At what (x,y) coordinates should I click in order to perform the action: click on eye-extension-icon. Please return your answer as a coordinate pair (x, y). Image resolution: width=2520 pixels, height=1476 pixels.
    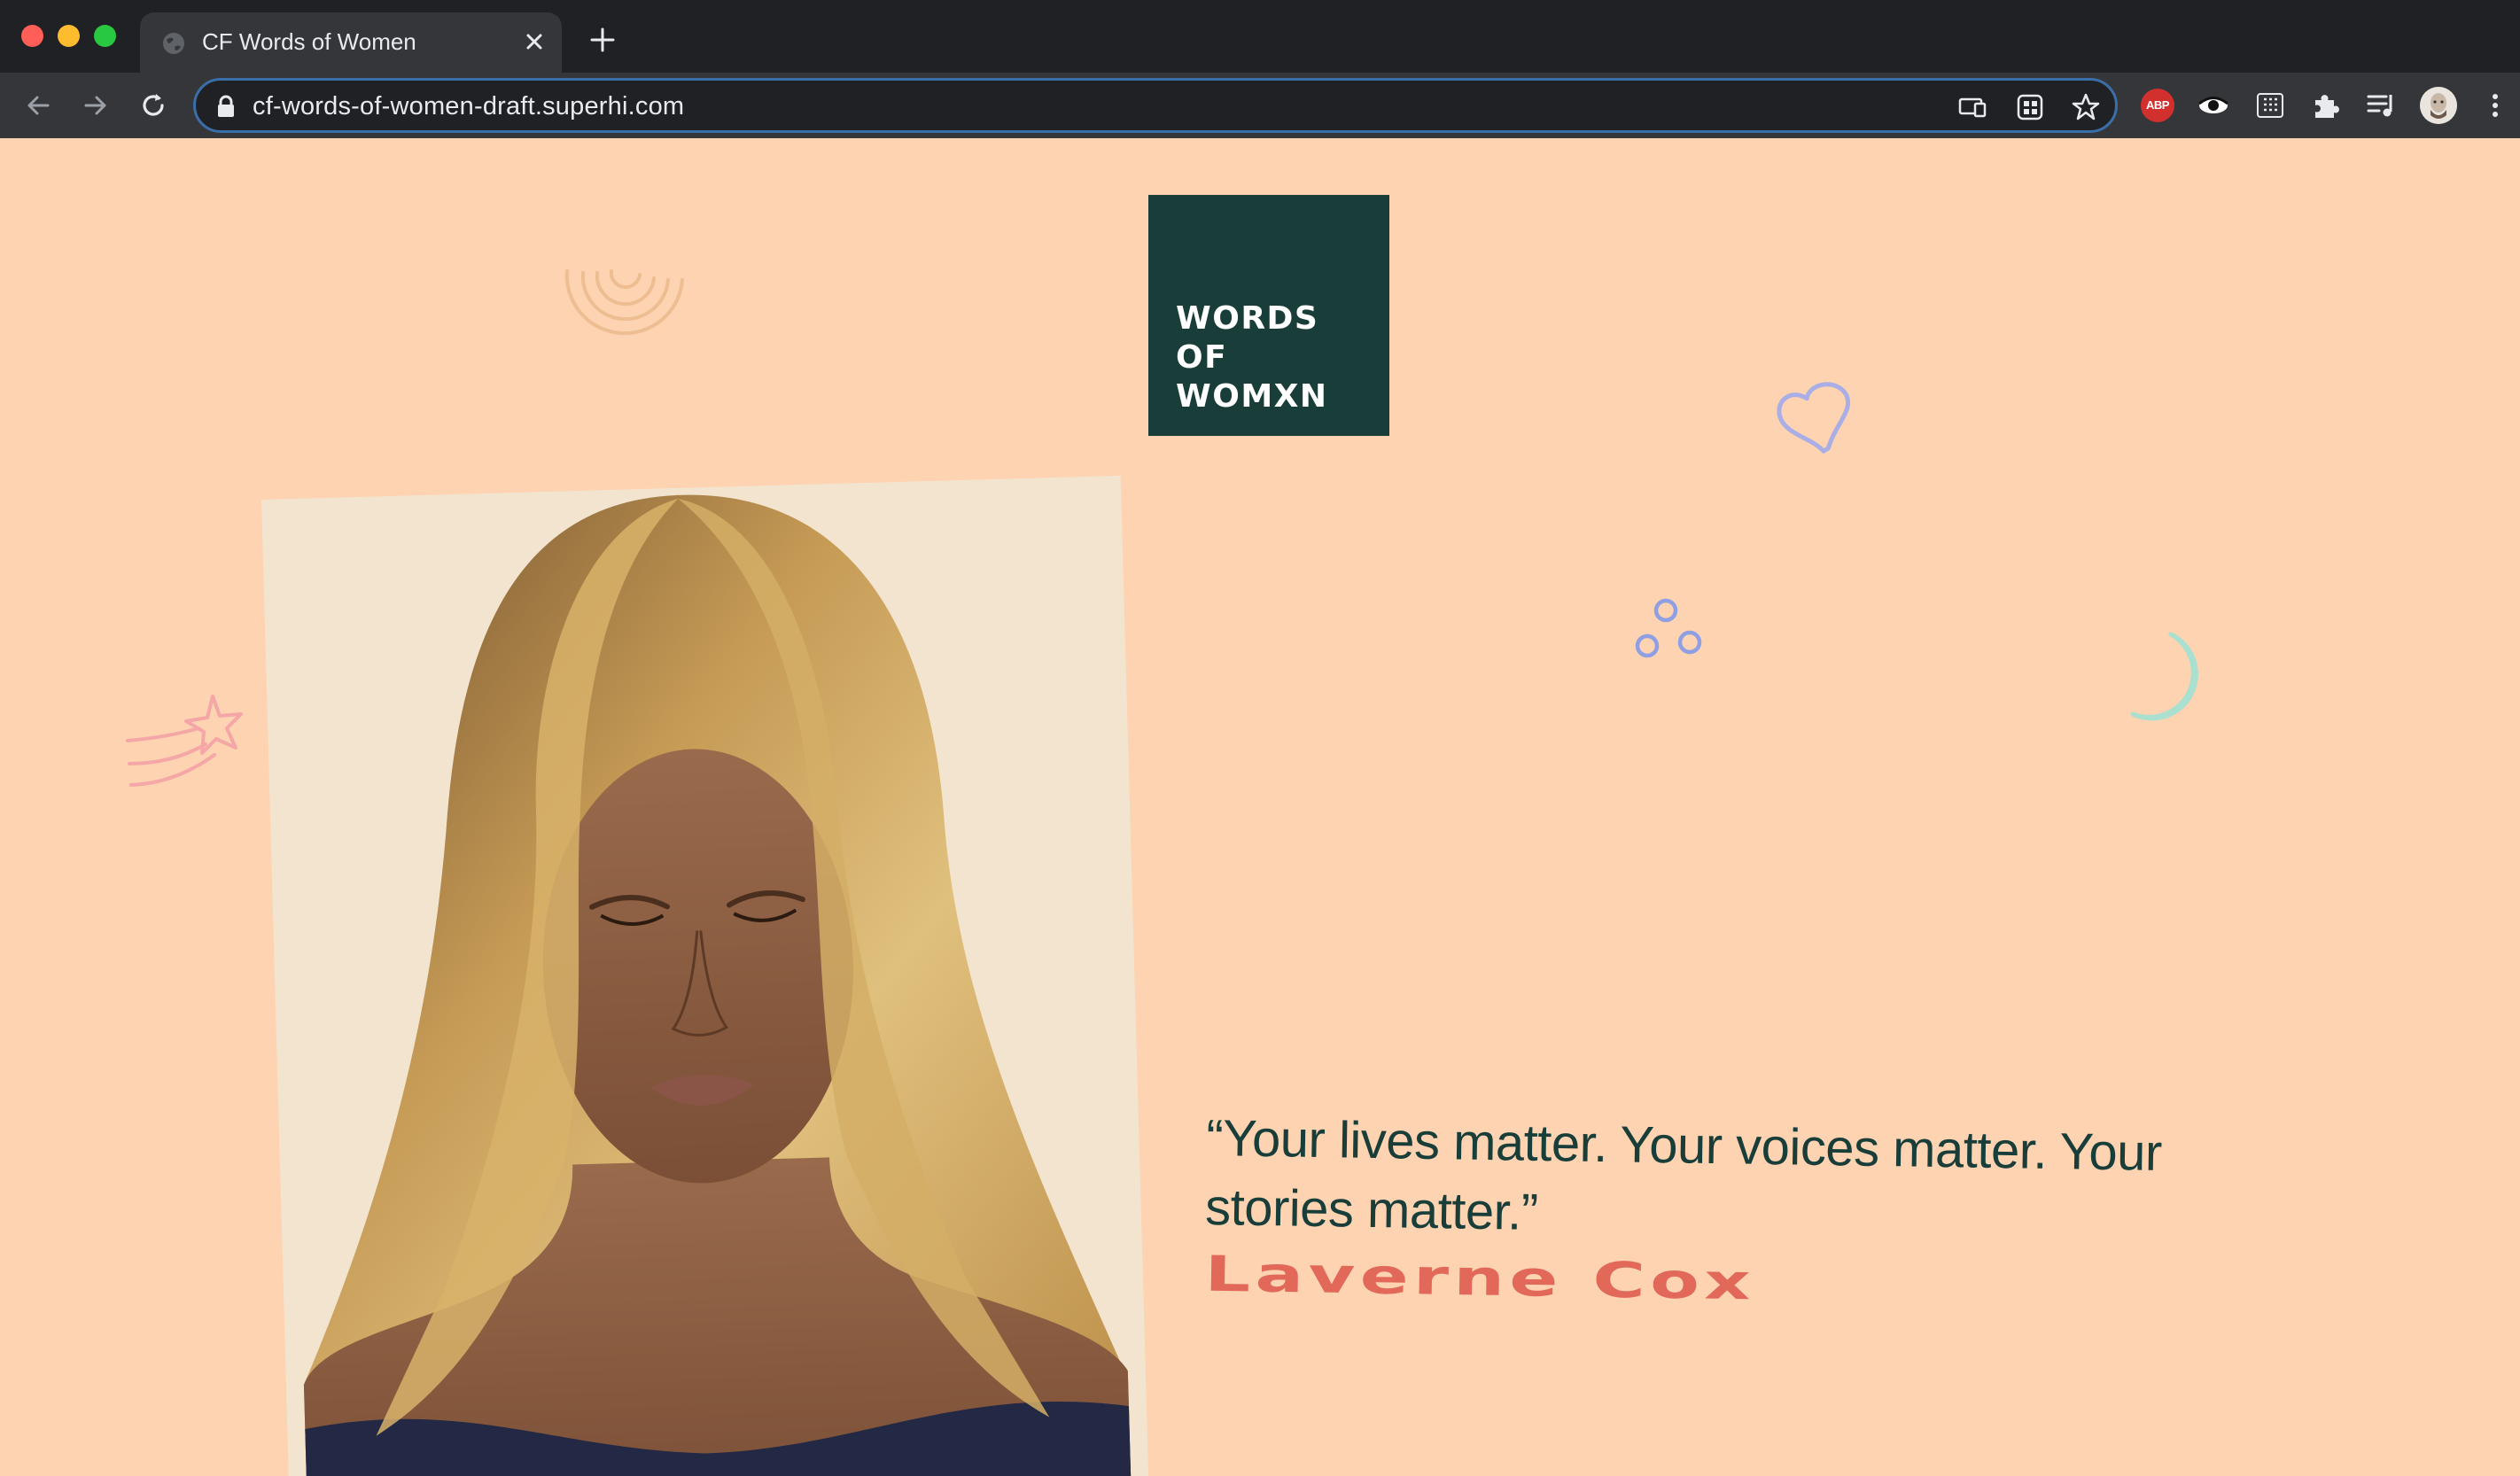
    Looking at the image, I should click on (2213, 105).